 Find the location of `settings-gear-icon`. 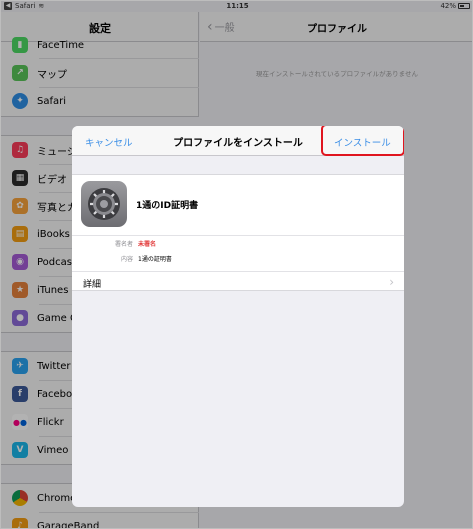

settings-gear-icon is located at coordinates (104, 204).